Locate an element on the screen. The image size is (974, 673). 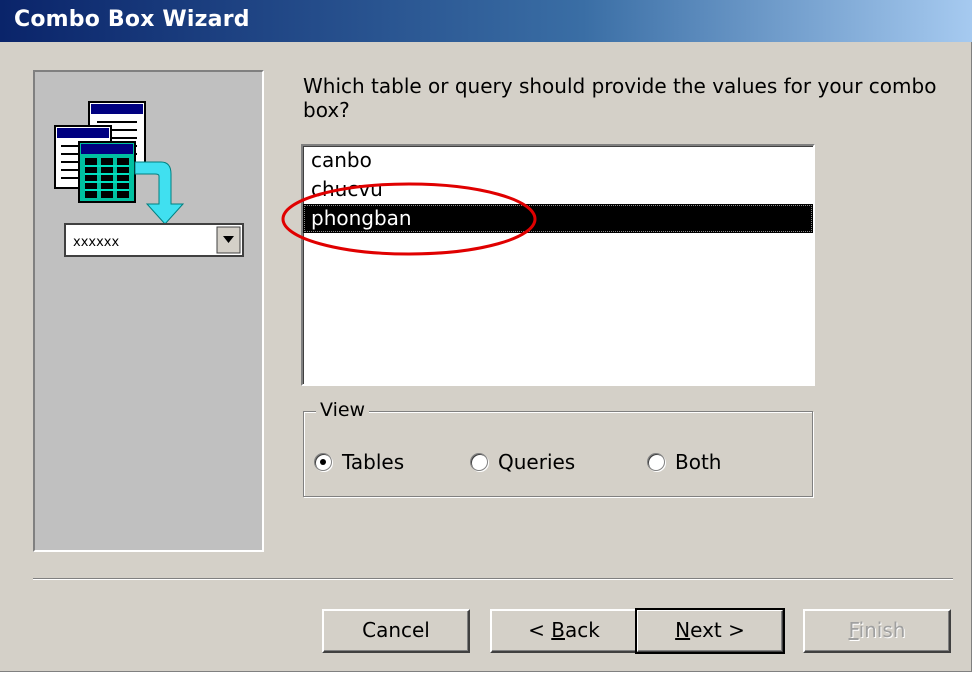
cancel-button: Cancel is located at coordinates (396, 631).